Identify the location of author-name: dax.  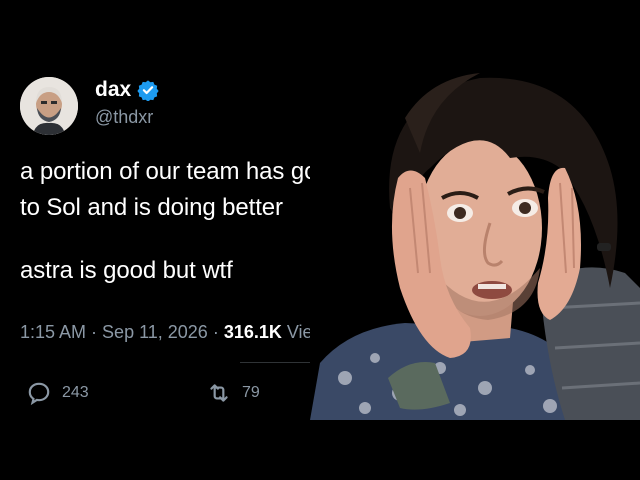
(127, 90).